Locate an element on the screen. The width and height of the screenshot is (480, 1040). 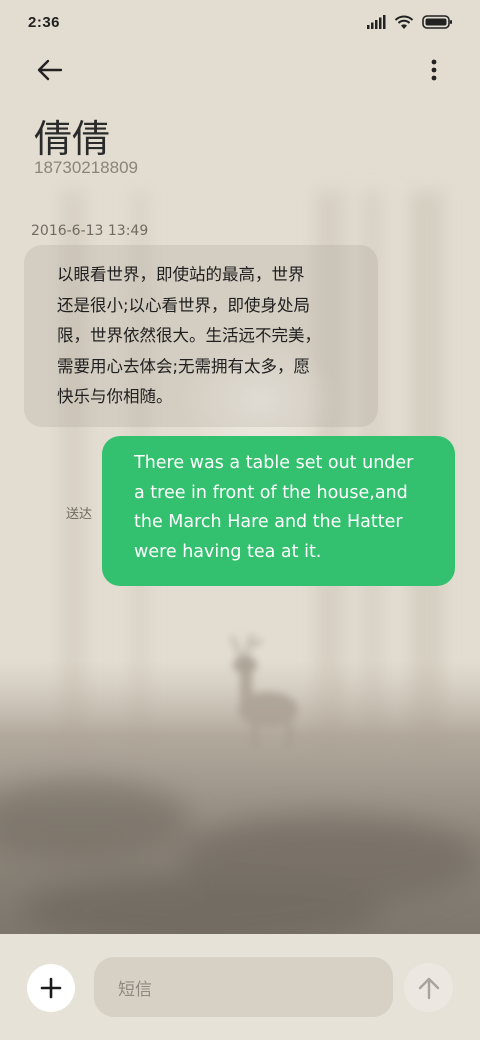
wifi-icon is located at coordinates (404, 22).